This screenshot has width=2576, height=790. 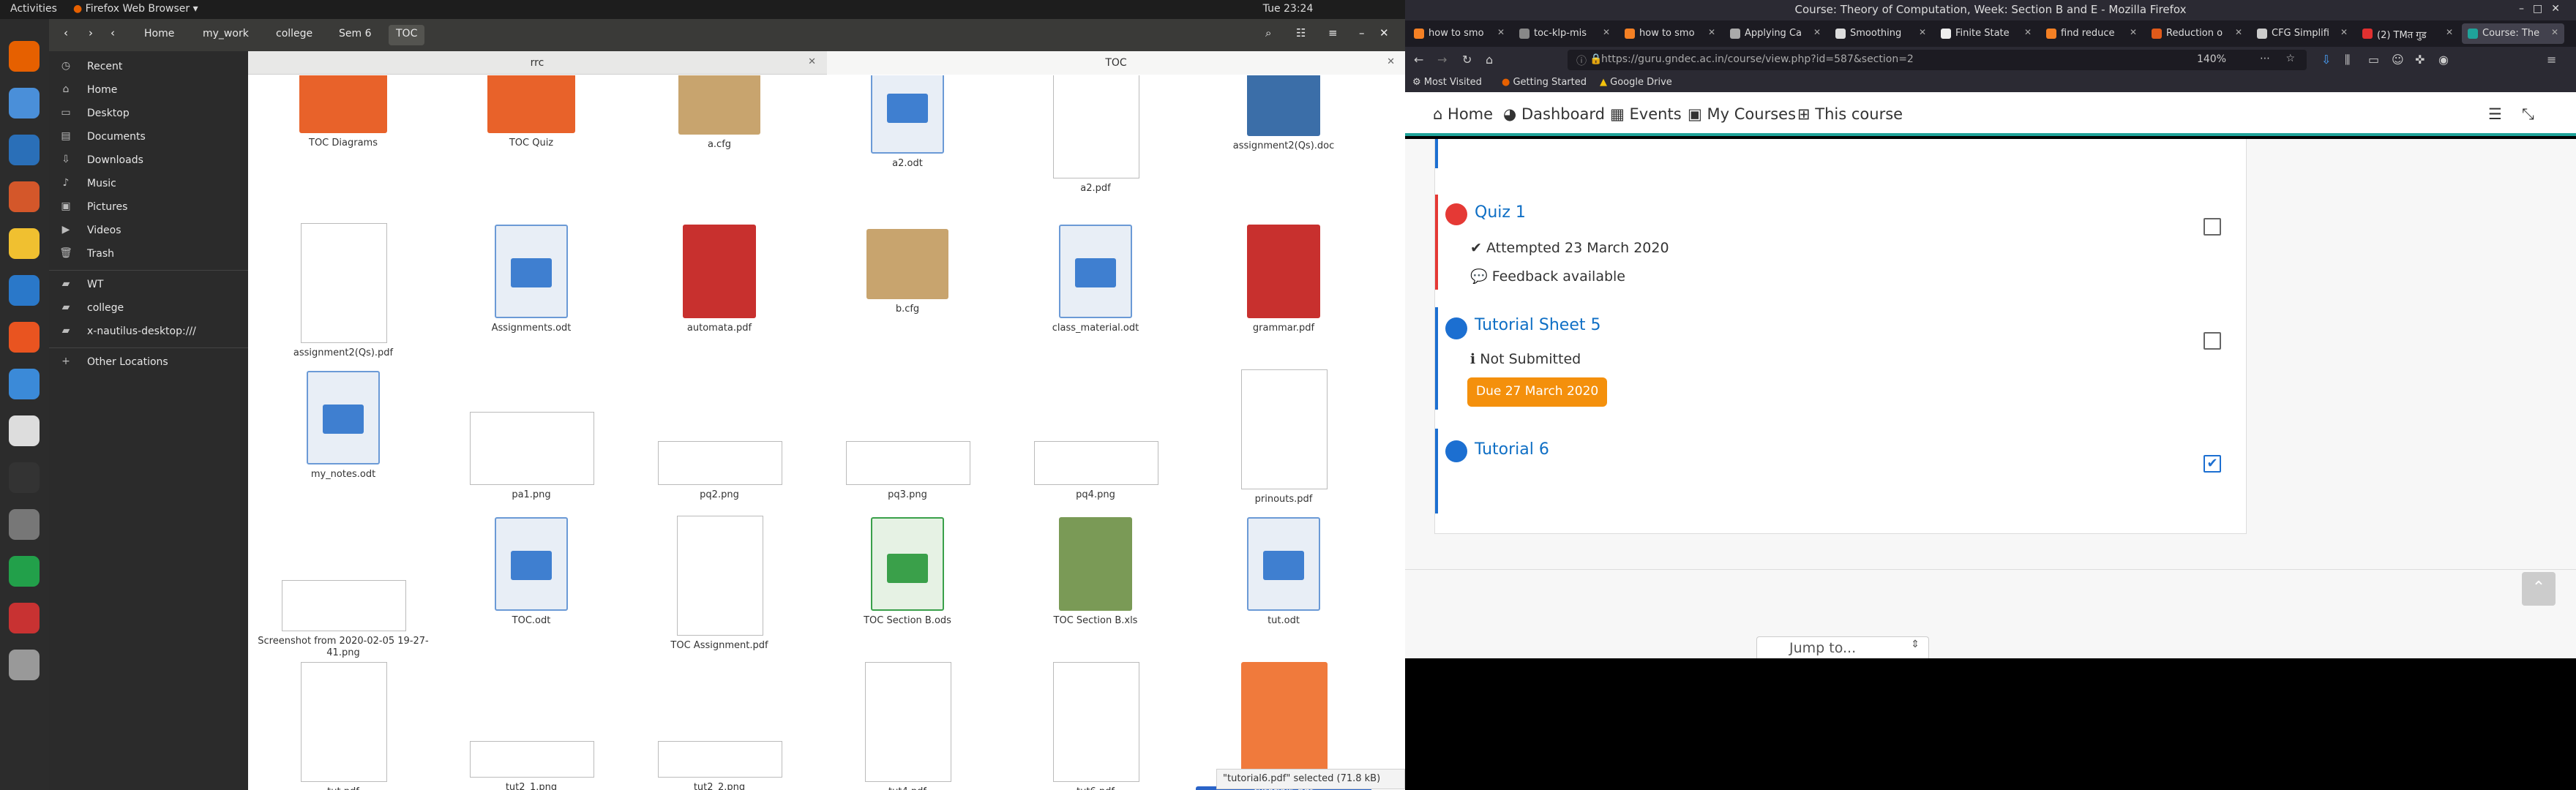 I want to click on file-item: TOC Assignment.pdf, so click(x=719, y=583).